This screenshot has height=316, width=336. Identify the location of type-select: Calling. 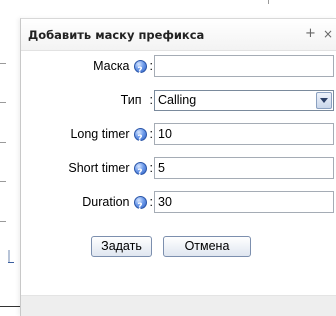
(244, 100).